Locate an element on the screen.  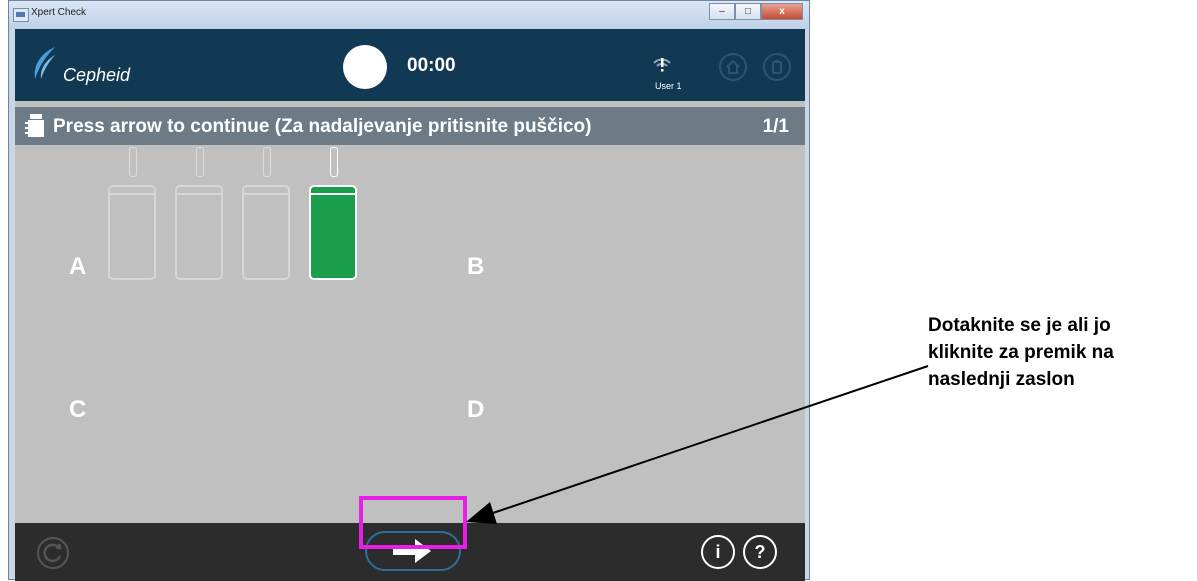
page-counter: 1/1 is located at coordinates (775, 126).